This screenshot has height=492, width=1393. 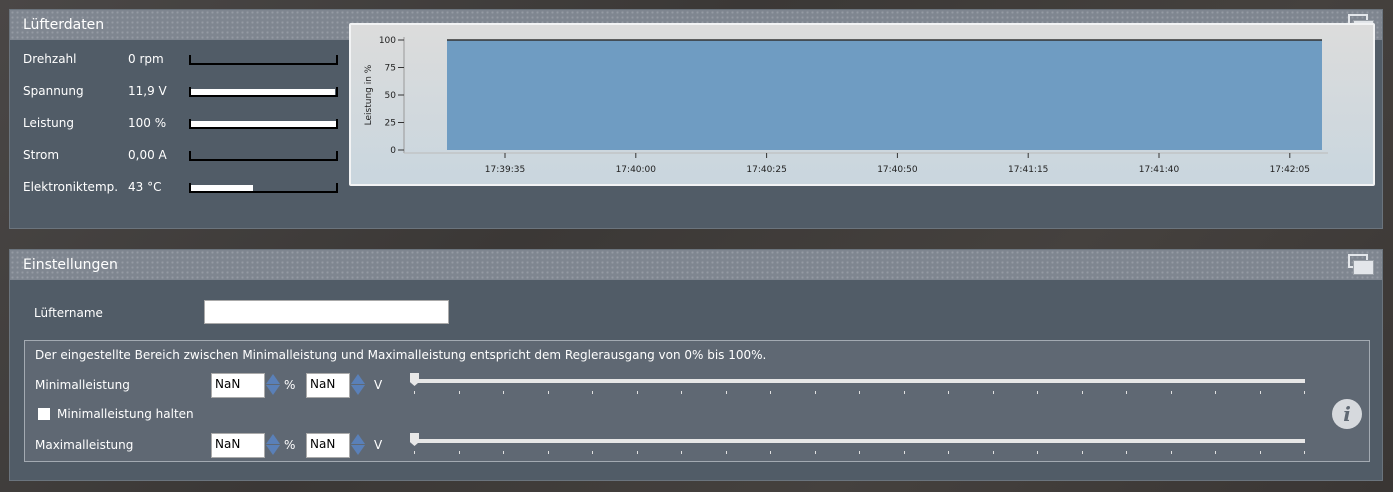 I want to click on y-tick-label: 100, so click(x=387, y=41).